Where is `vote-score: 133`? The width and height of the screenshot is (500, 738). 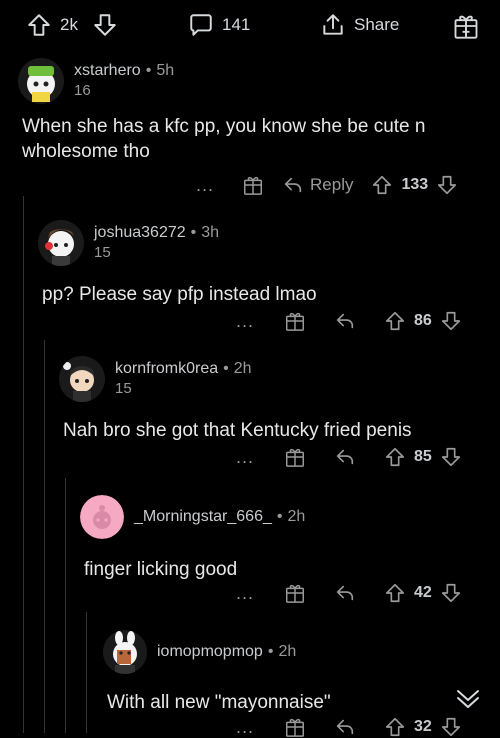
vote-score: 133 is located at coordinates (415, 184).